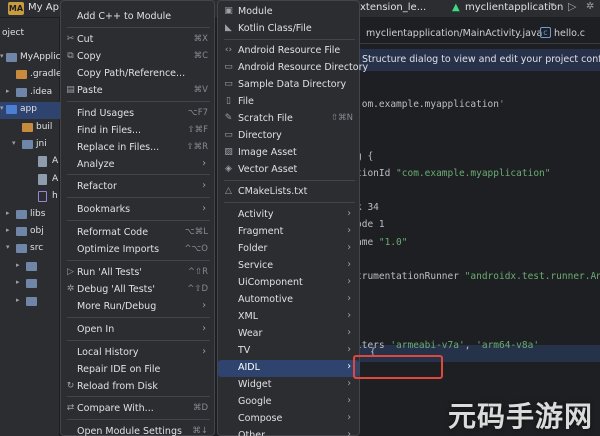 The height and width of the screenshot is (436, 600). Describe the element at coordinates (45, 74) in the screenshot. I see `tree-item-label: .gradle` at that location.